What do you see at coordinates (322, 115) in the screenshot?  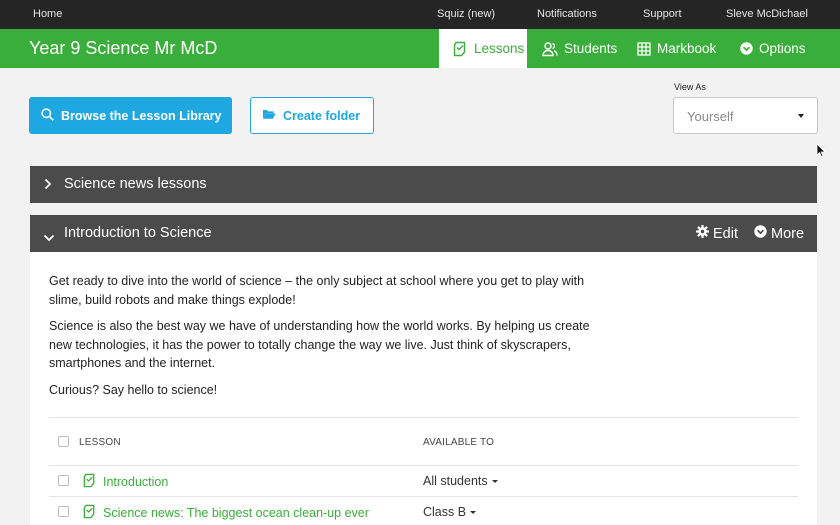 I see `create-folder-label: Create folder` at bounding box center [322, 115].